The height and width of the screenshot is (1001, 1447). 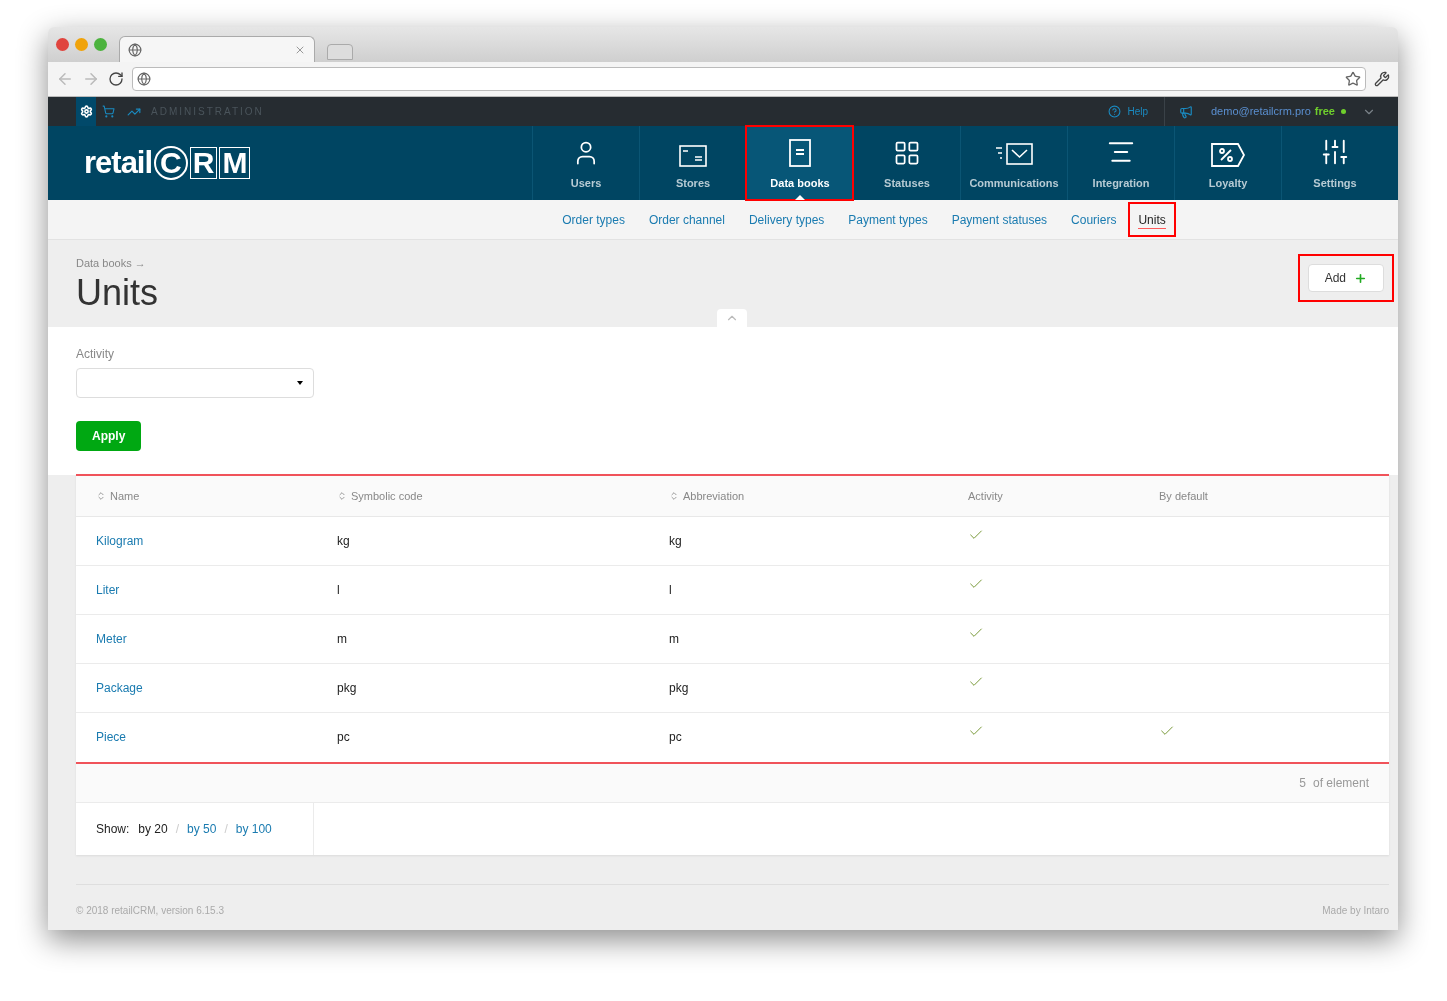 What do you see at coordinates (81, 44) in the screenshot?
I see `minimize-window-icon` at bounding box center [81, 44].